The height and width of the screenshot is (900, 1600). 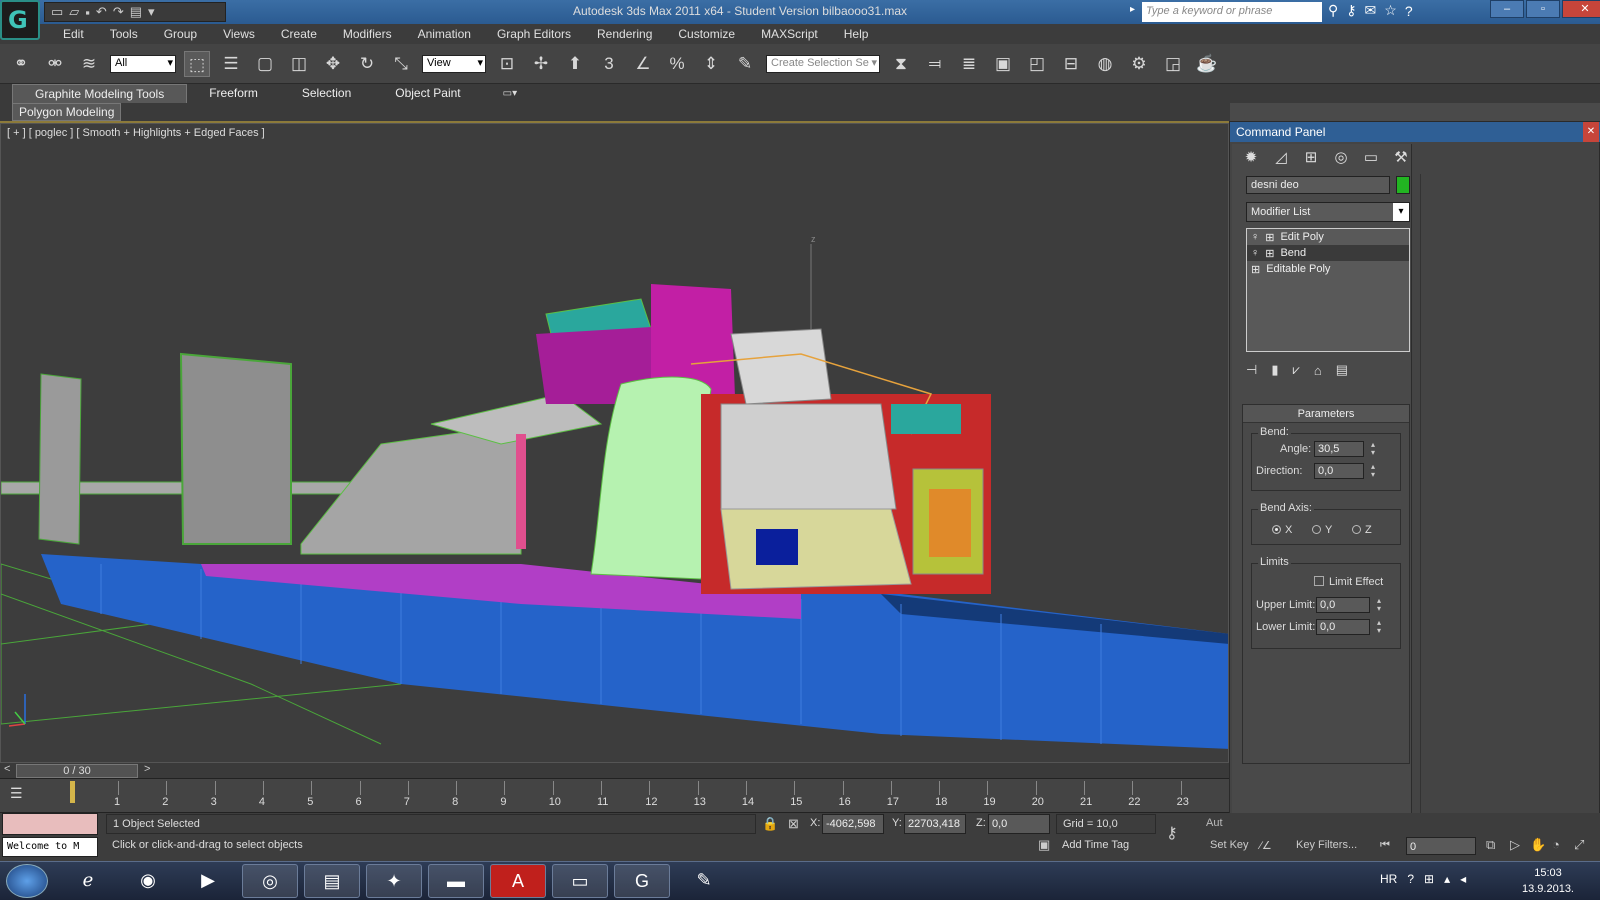 What do you see at coordinates (1403, 185) in the screenshot?
I see `object-color-swatch` at bounding box center [1403, 185].